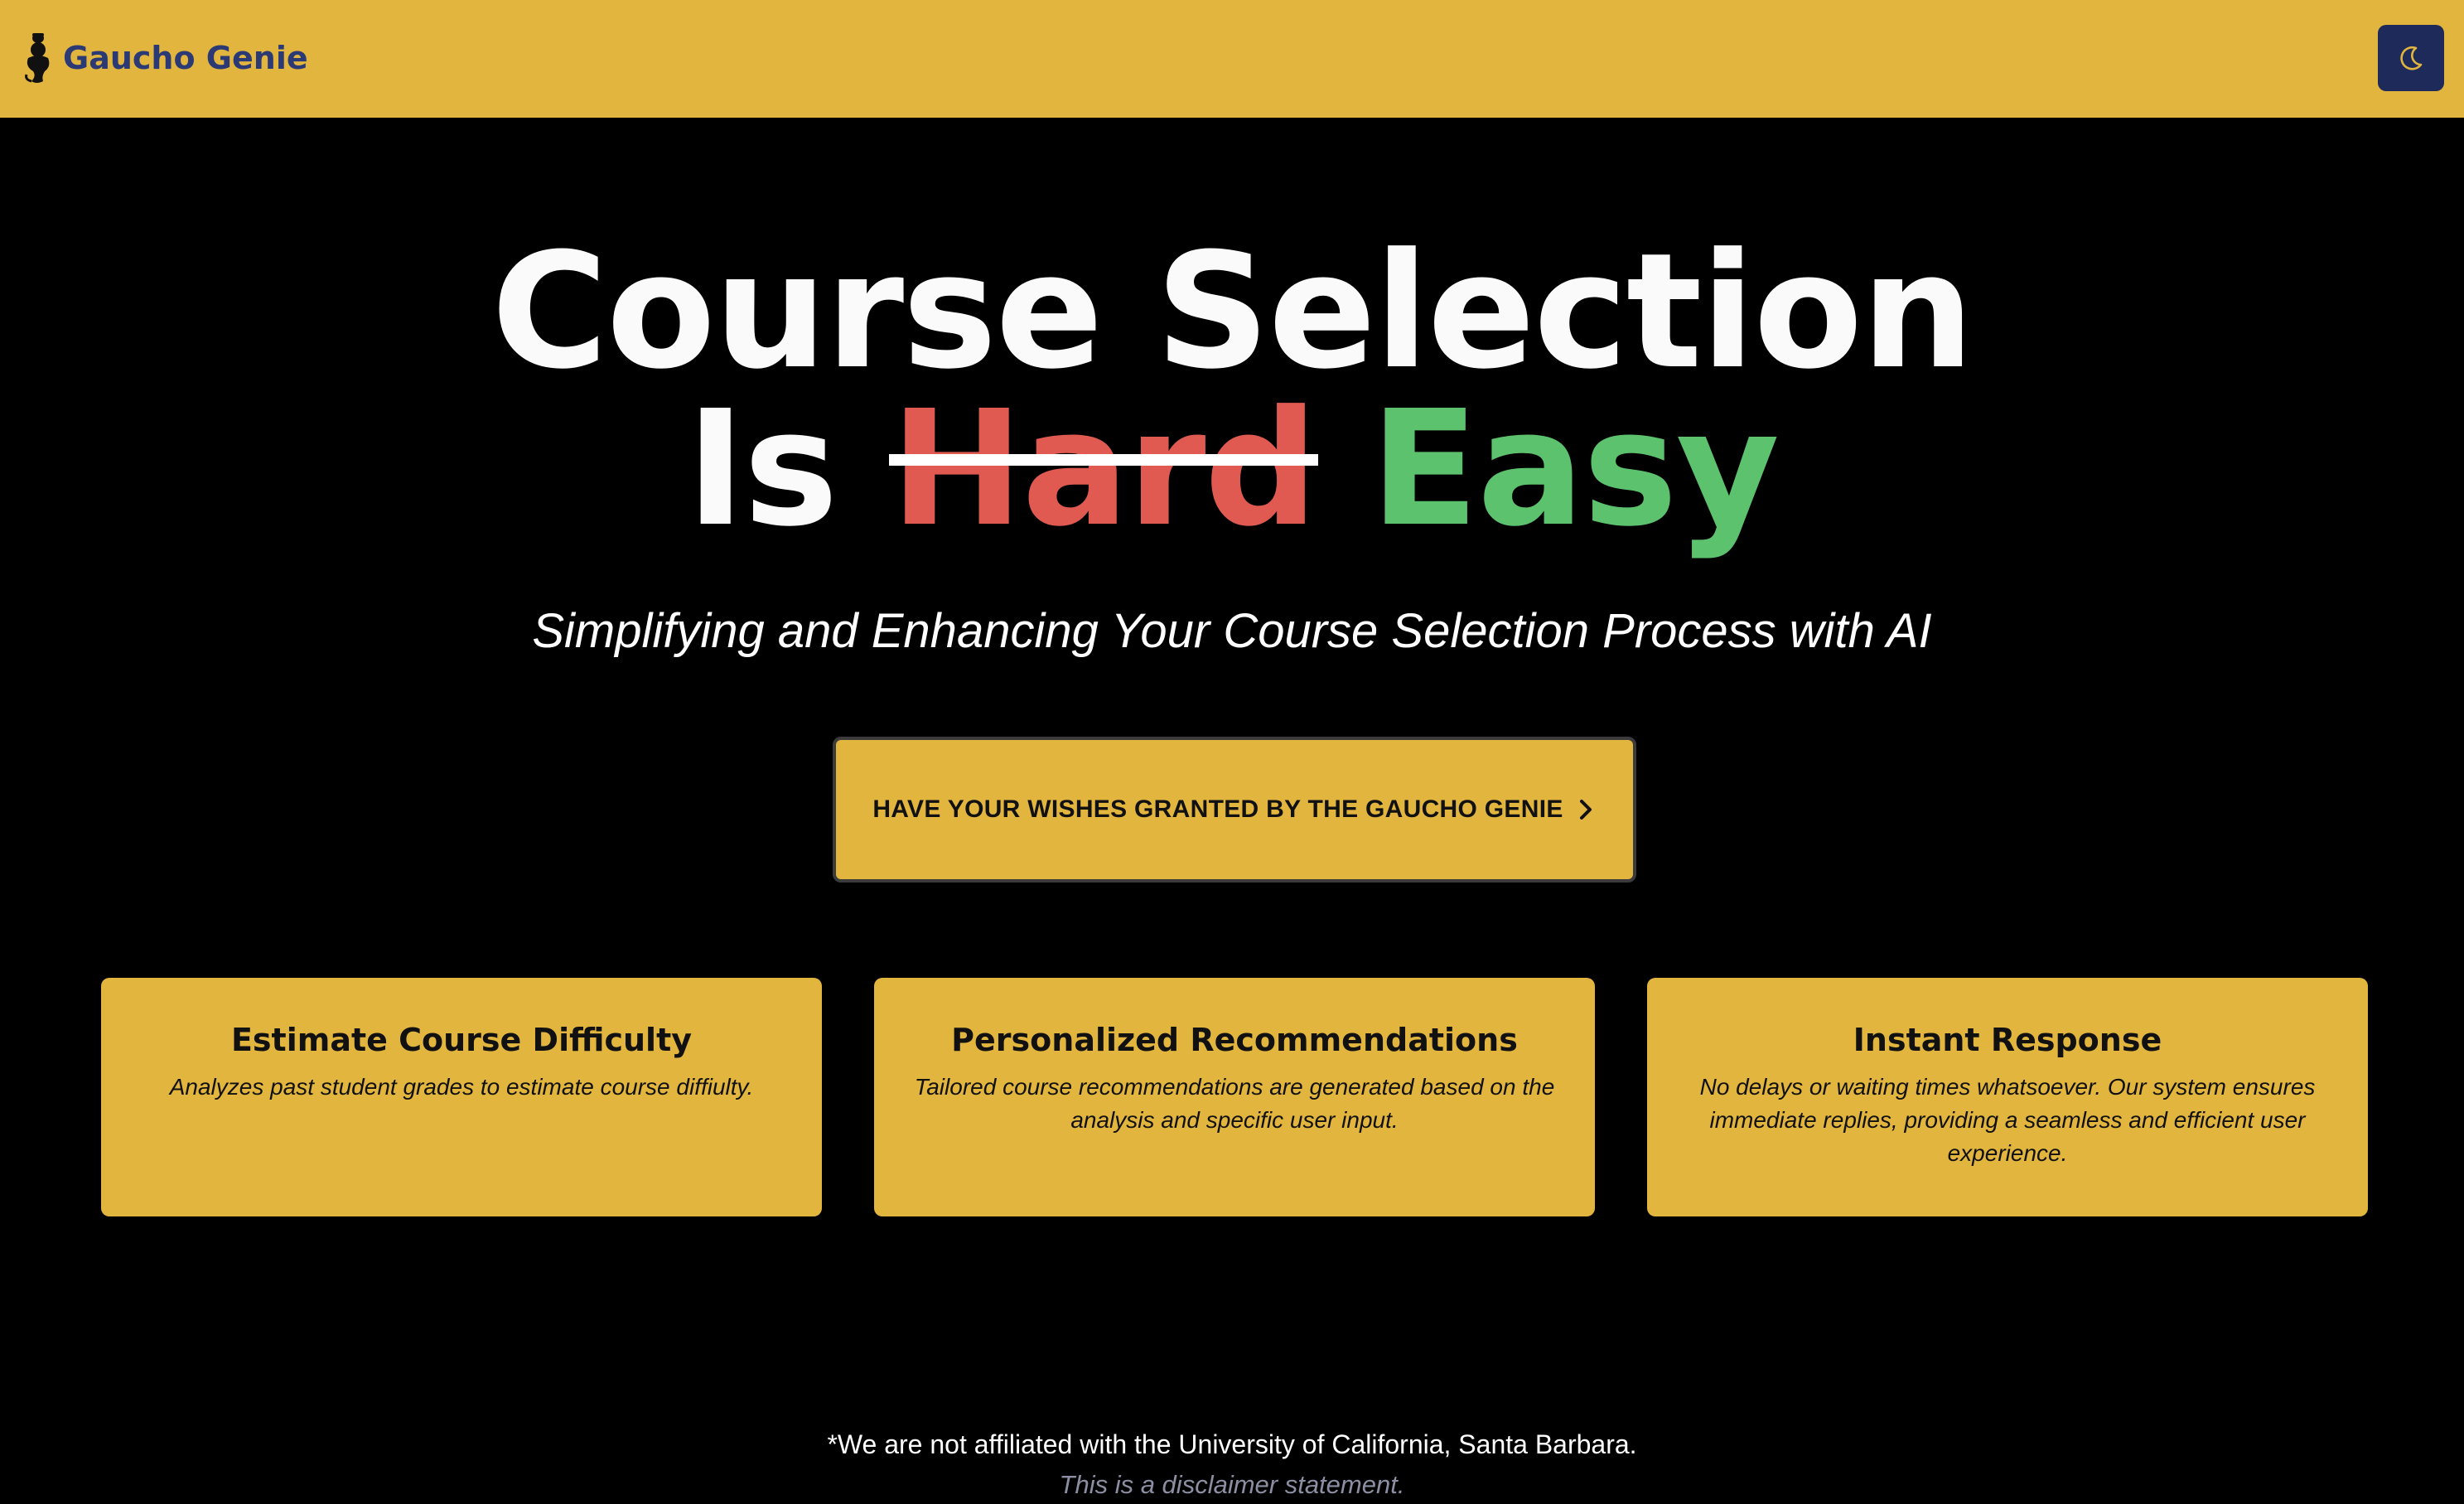  What do you see at coordinates (1575, 469) in the screenshot?
I see `replacement-word: Easy` at bounding box center [1575, 469].